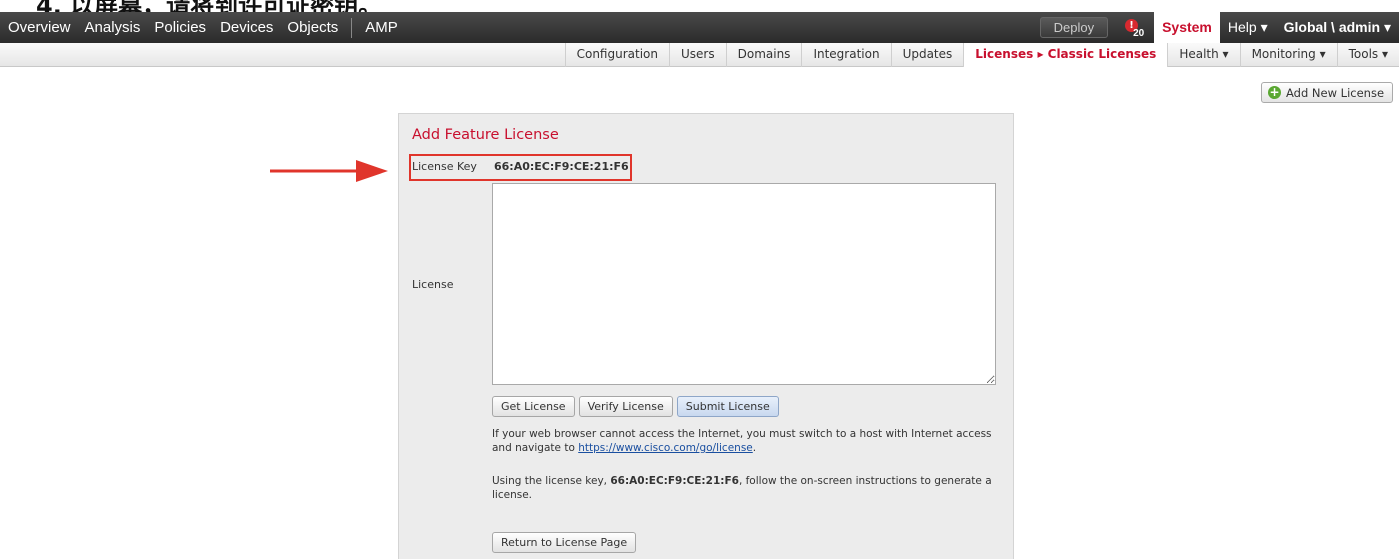 This screenshot has height=559, width=1399. I want to click on nav-separator, so click(352, 27).